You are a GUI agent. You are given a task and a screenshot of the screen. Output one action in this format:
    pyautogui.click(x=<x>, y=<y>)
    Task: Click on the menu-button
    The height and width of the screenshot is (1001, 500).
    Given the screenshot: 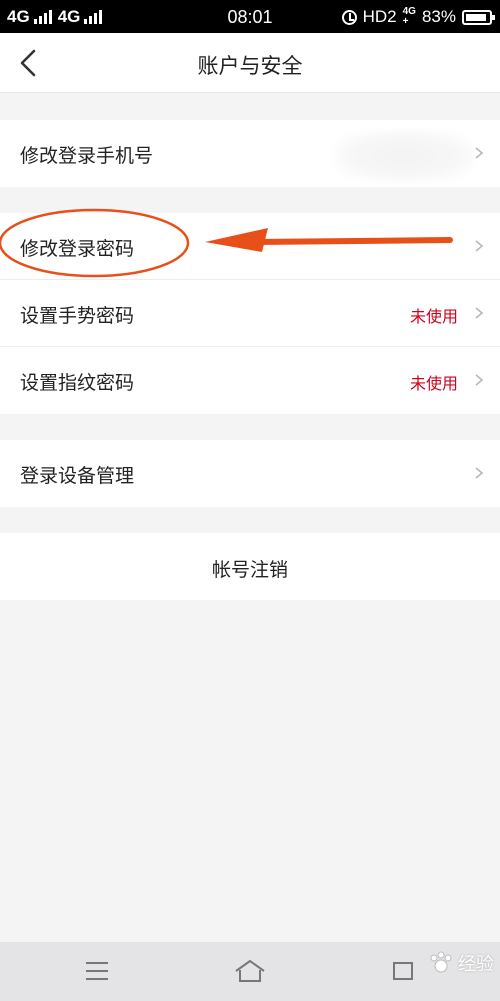 What is the action you would take?
    pyautogui.click(x=97, y=971)
    